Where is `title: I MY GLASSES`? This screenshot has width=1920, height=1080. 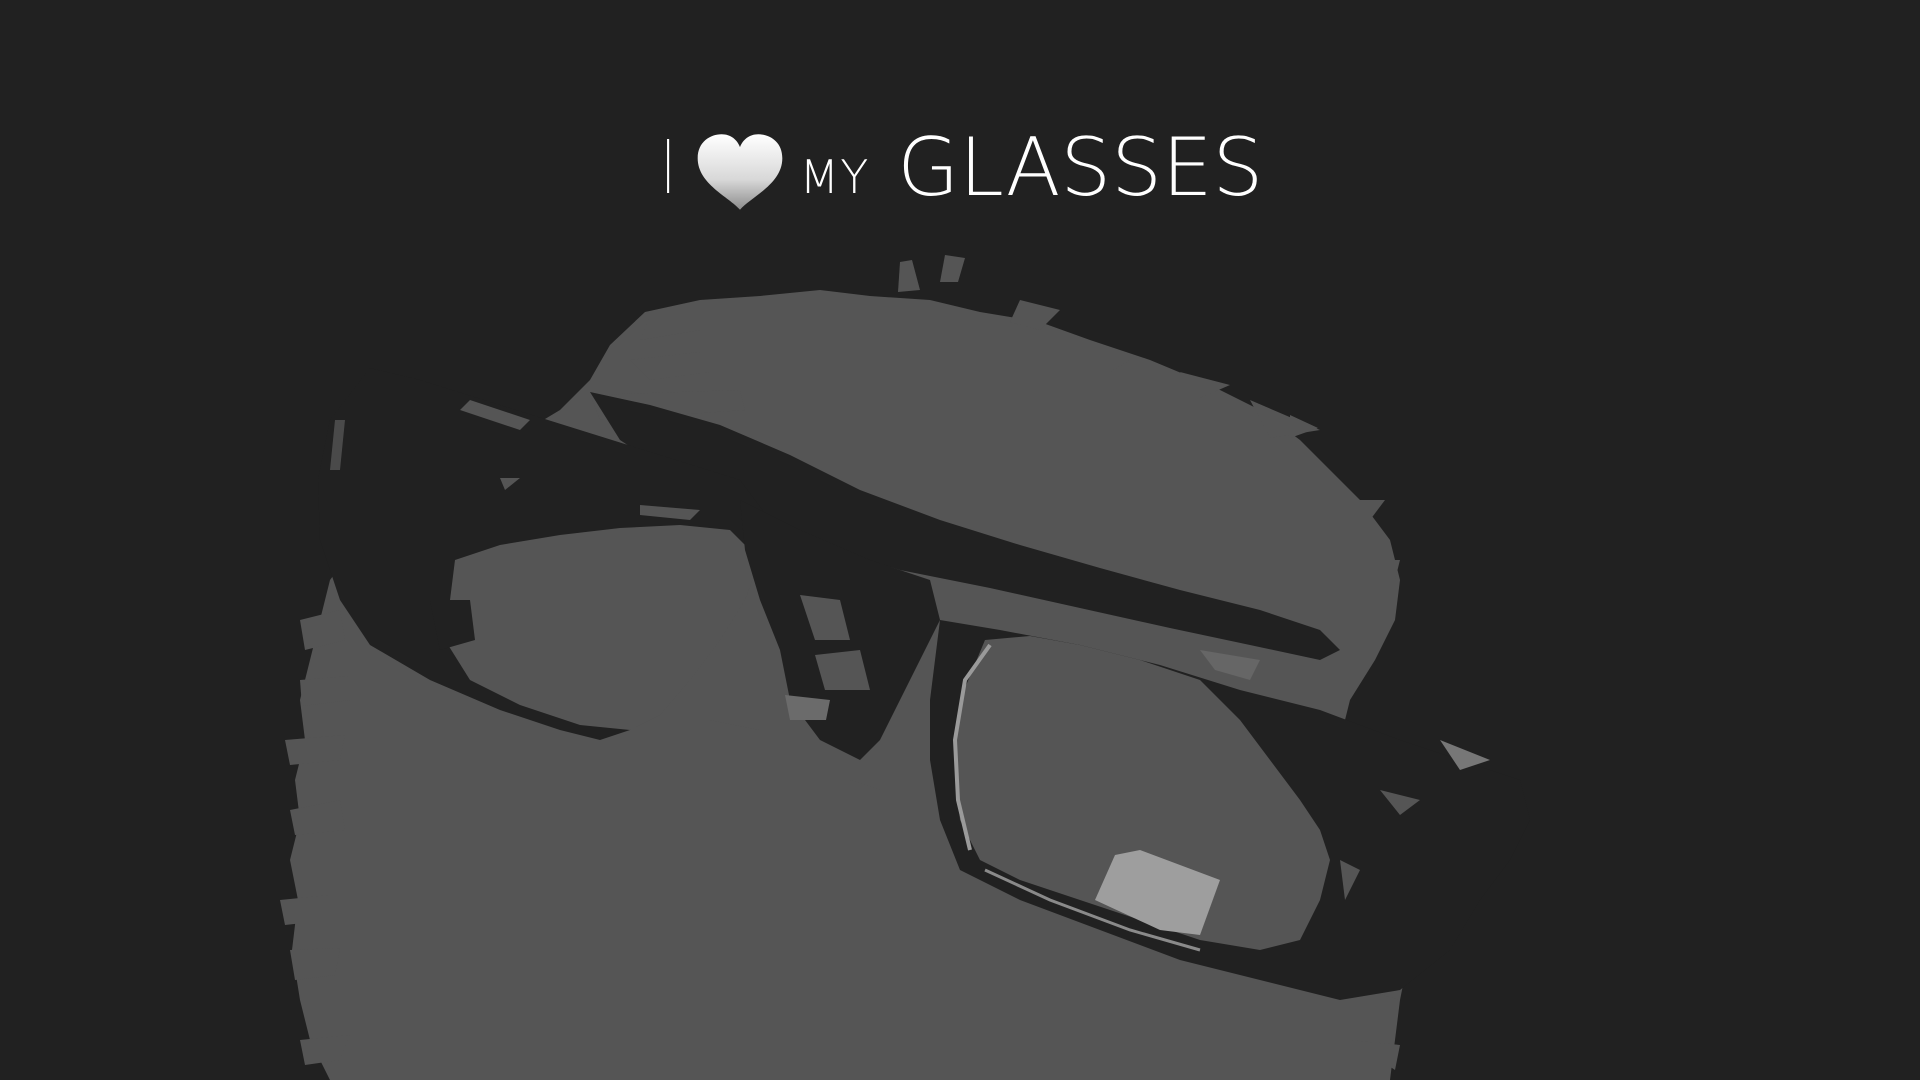
title: I MY GLASSES is located at coordinates (960, 168).